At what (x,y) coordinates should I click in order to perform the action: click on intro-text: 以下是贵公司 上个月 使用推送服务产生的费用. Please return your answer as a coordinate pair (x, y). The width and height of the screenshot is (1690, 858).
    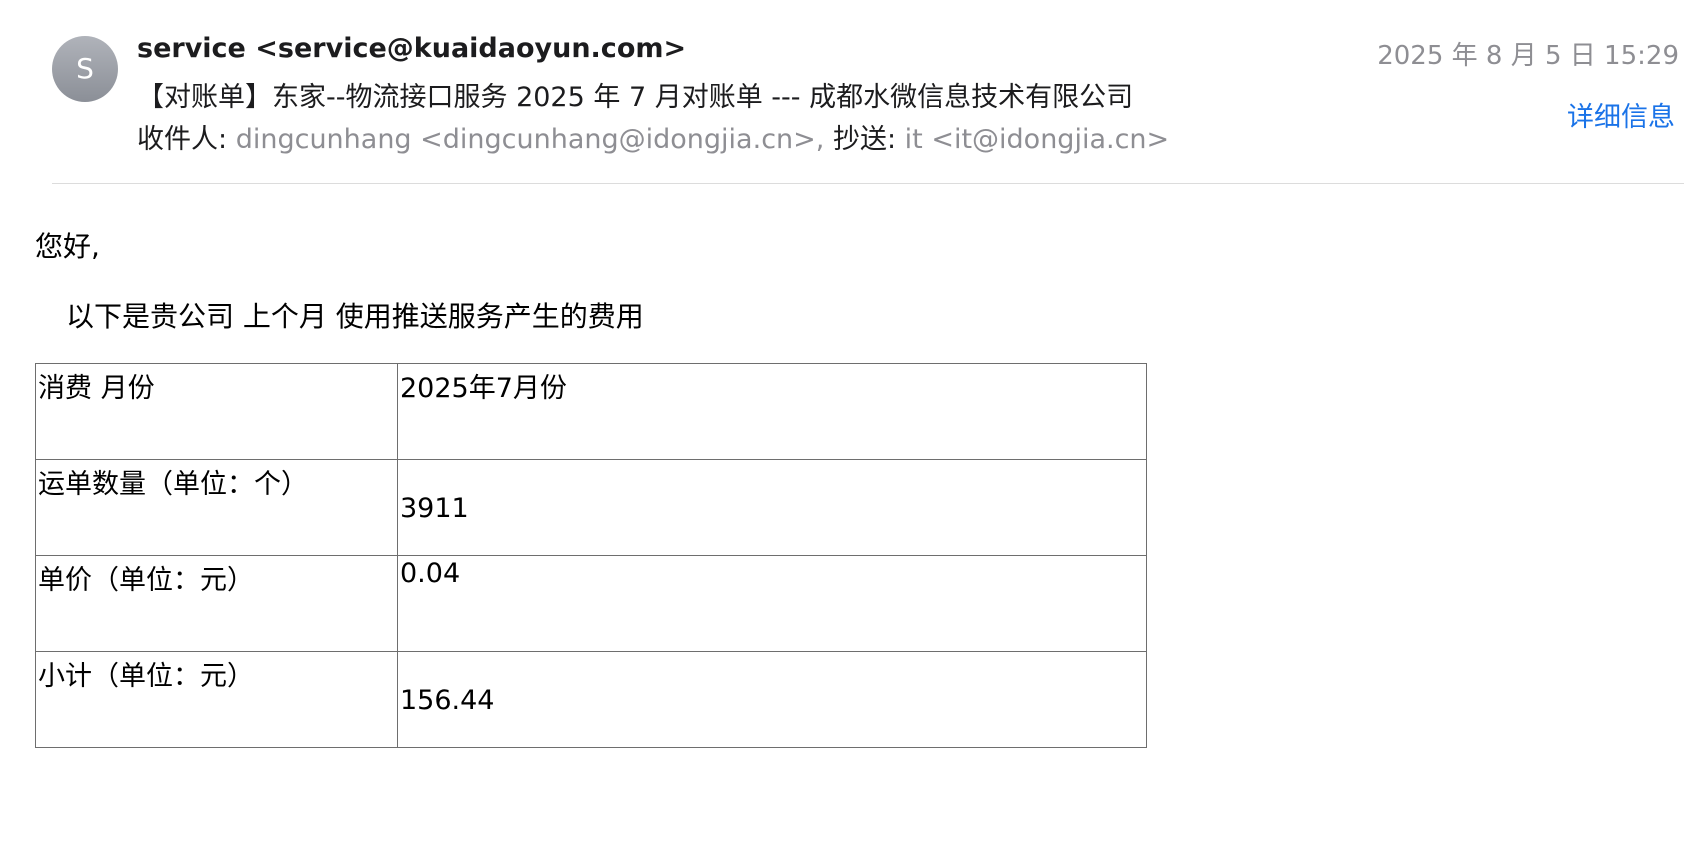
    Looking at the image, I should click on (355, 316).